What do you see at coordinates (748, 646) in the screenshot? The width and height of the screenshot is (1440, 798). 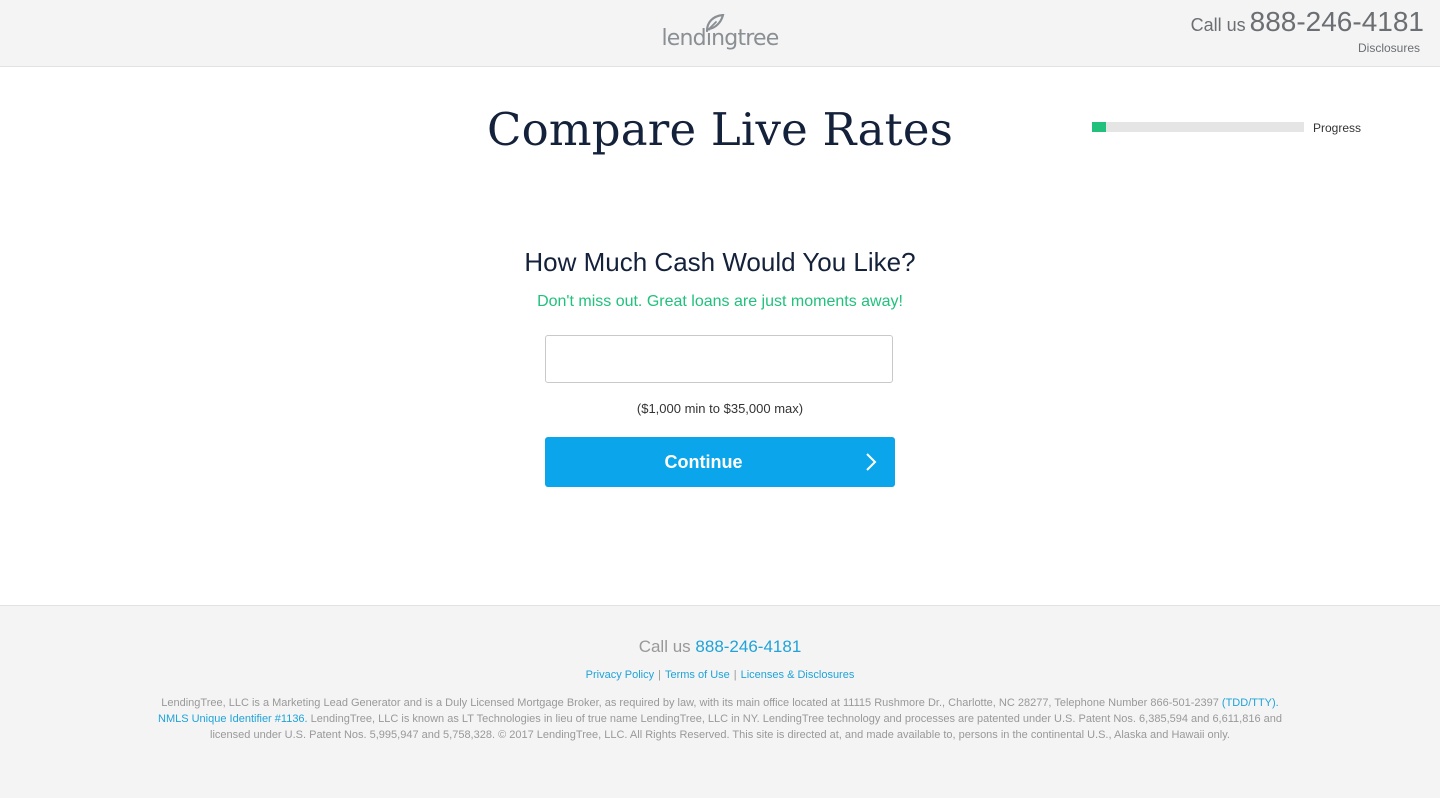 I see `footer-phone-number: 888-246-4181` at bounding box center [748, 646].